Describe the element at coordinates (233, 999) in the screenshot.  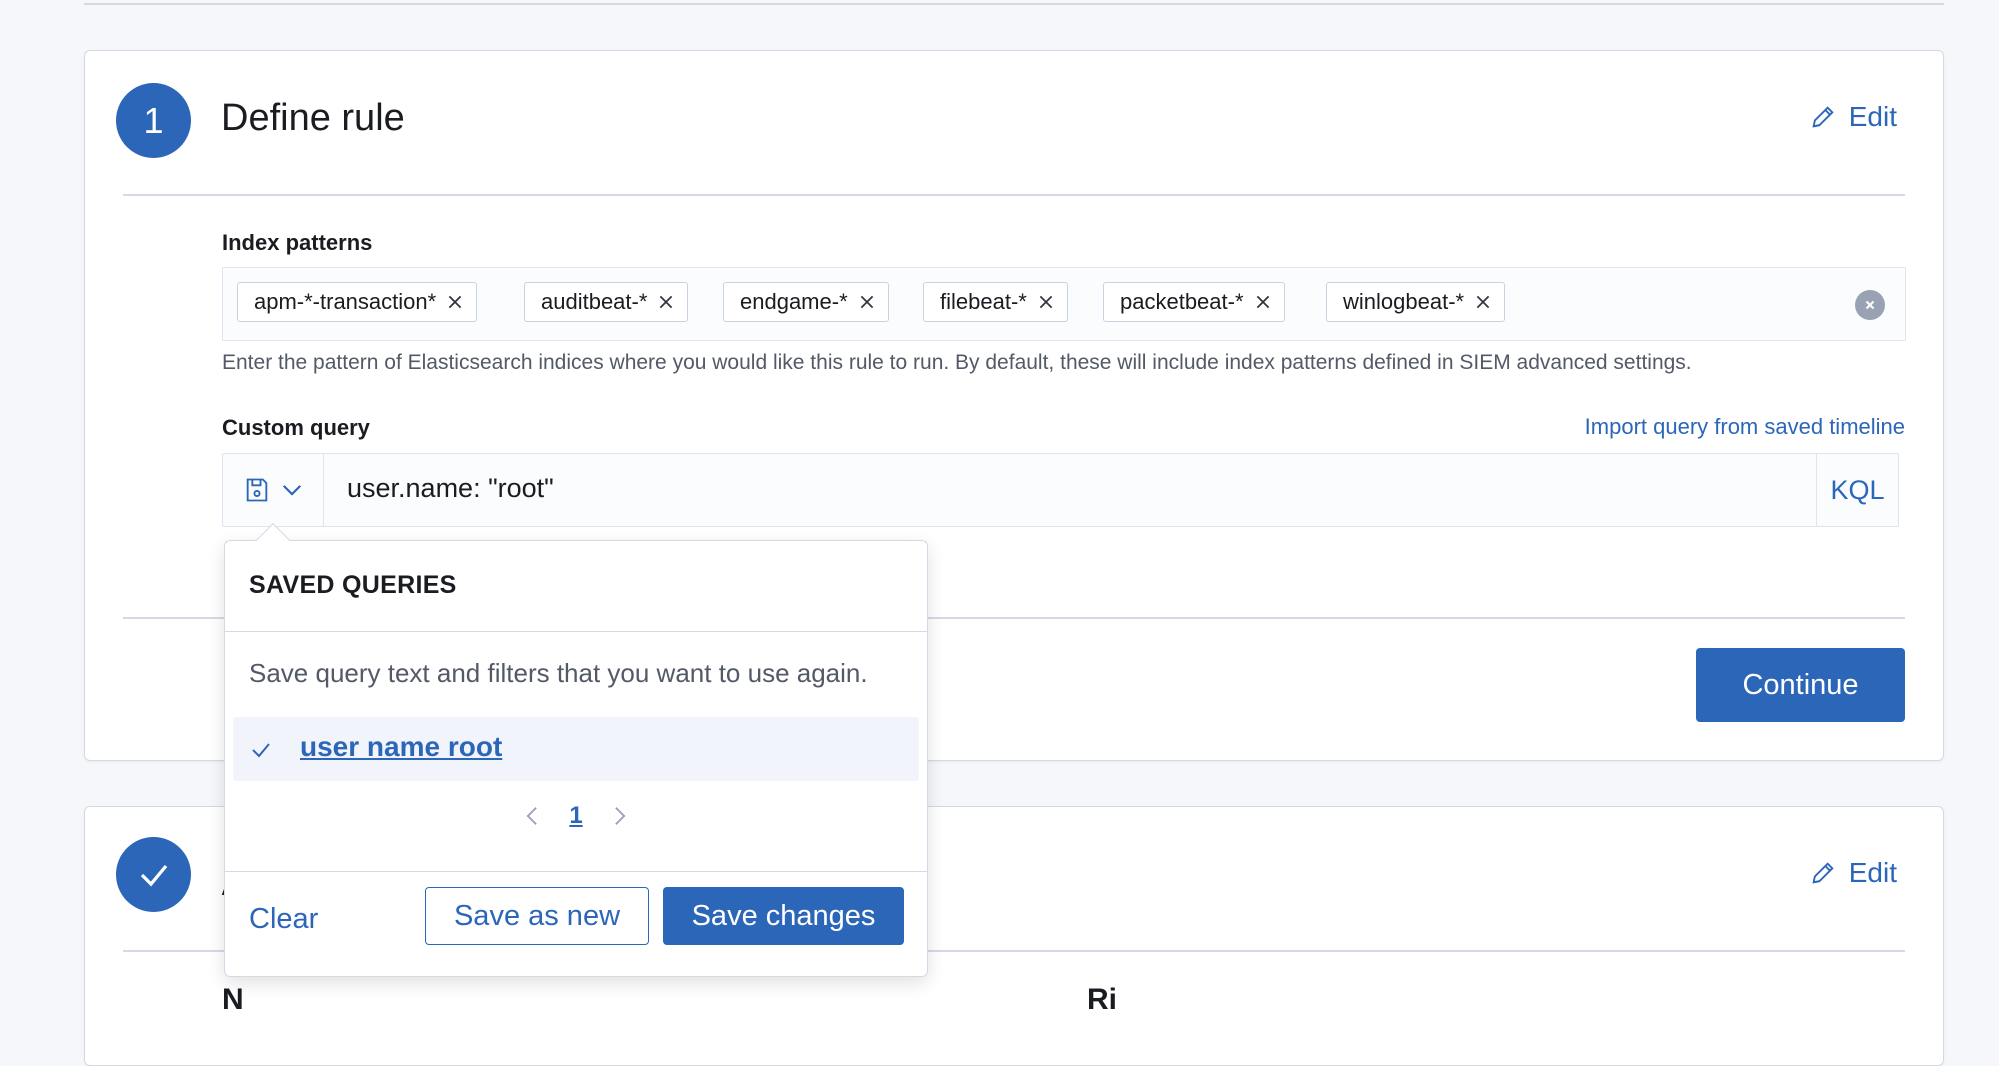
I see `field-label-partial: N` at that location.